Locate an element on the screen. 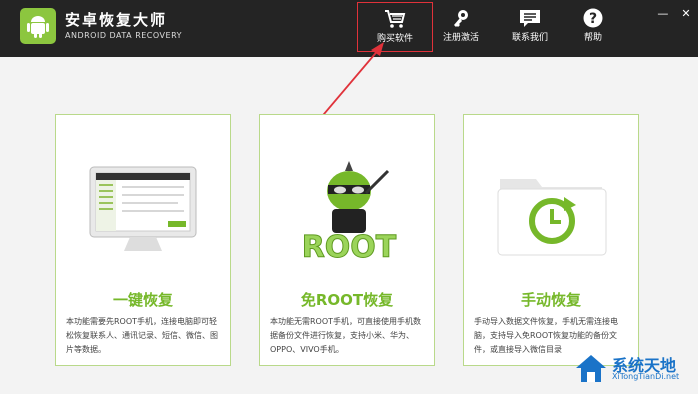 This screenshot has width=698, height=394. android-ninja-illustration: ROOT is located at coordinates (349, 213).